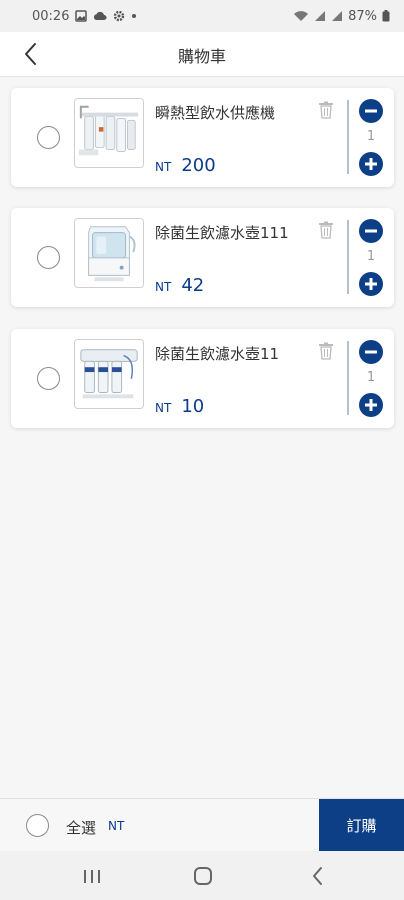 This screenshot has height=900, width=404. I want to click on gallery-icon, so click(81, 16).